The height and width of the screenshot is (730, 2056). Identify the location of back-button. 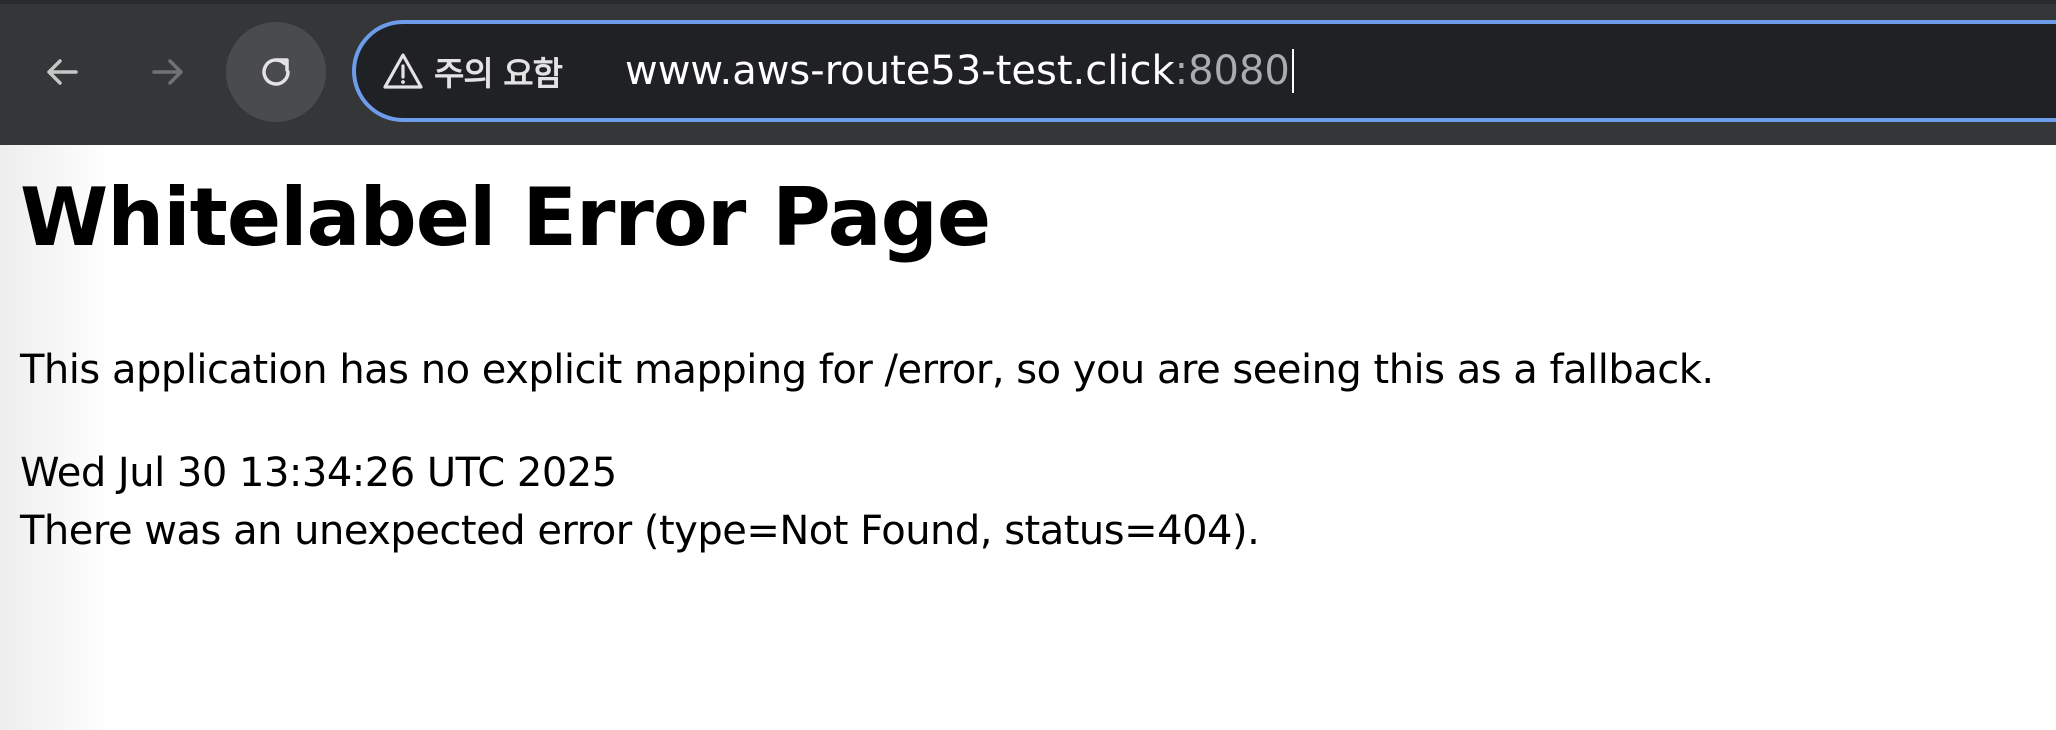
(62, 72).